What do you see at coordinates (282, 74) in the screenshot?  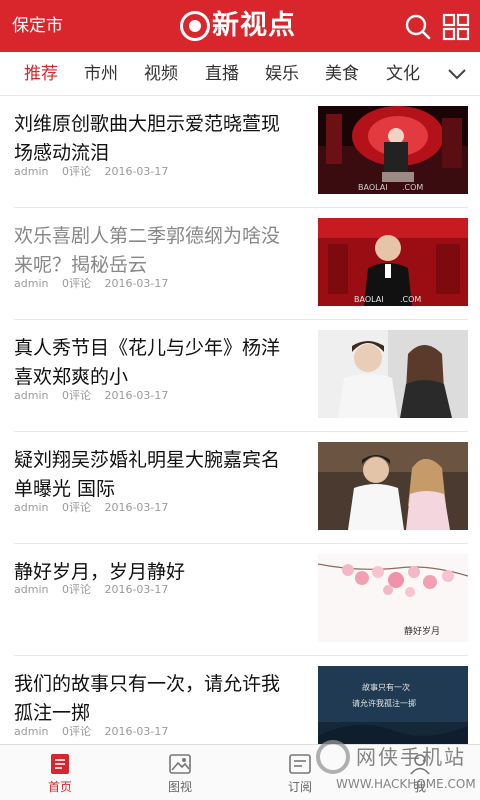 I see `tab-entertainment: 娱乐` at bounding box center [282, 74].